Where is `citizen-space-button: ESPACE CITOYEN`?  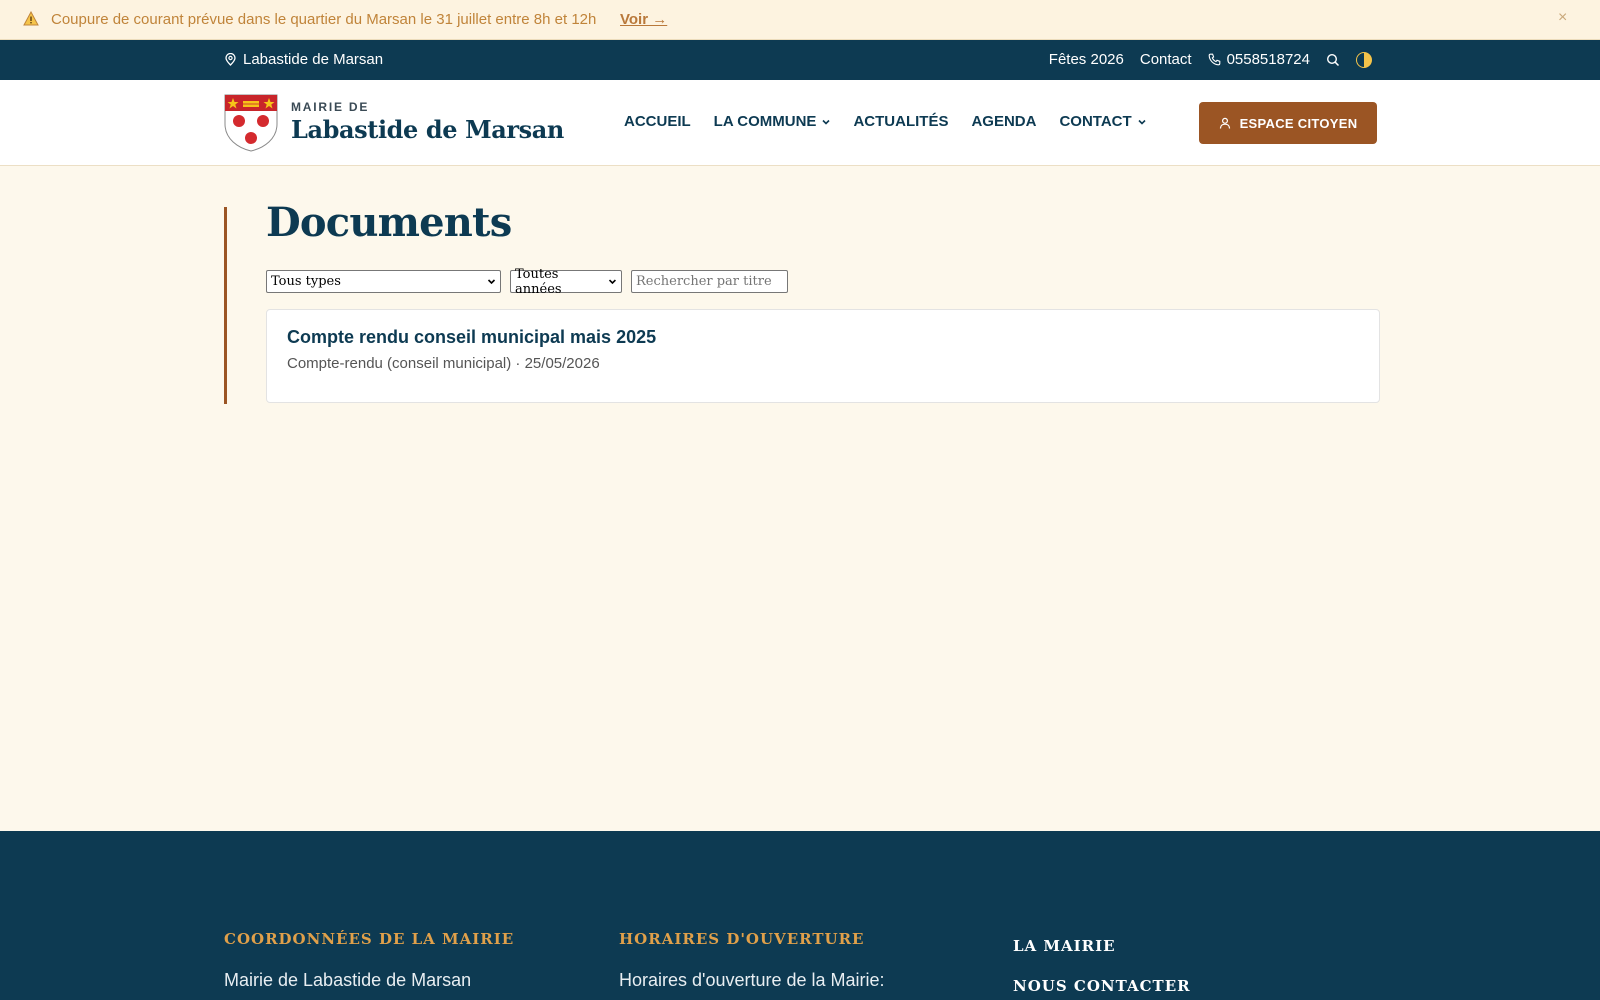
citizen-space-button: ESPACE CITOYEN is located at coordinates (1288, 123).